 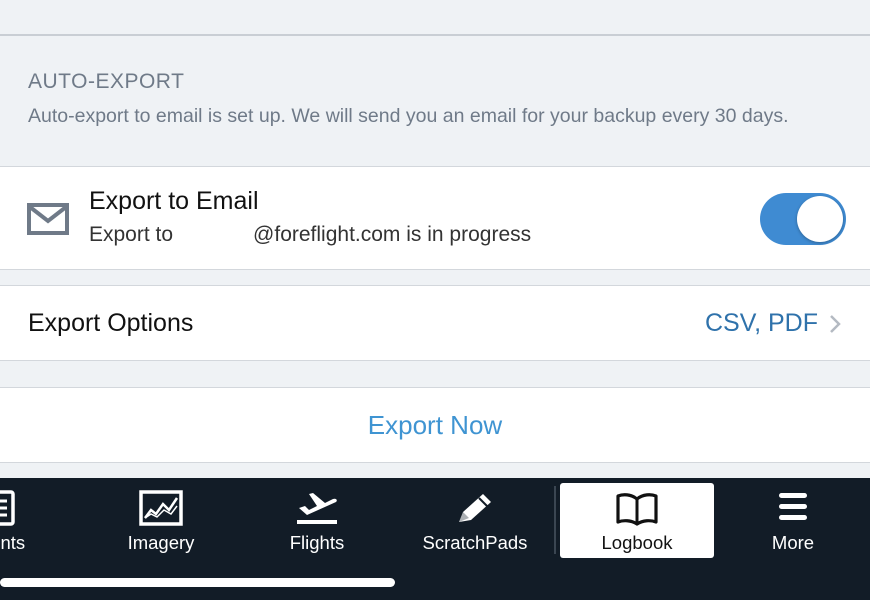 I want to click on export-now-row: Export Now, so click(x=435, y=425).